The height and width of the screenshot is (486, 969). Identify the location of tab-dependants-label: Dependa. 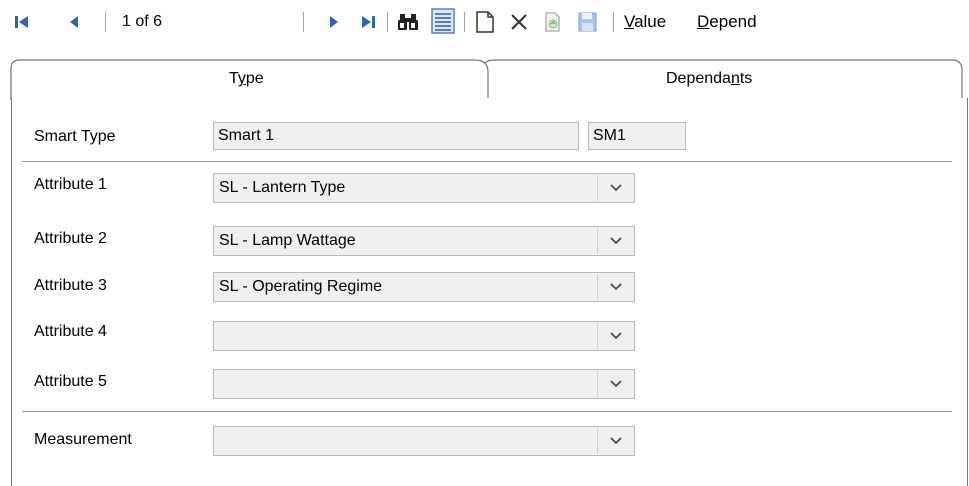
(698, 78).